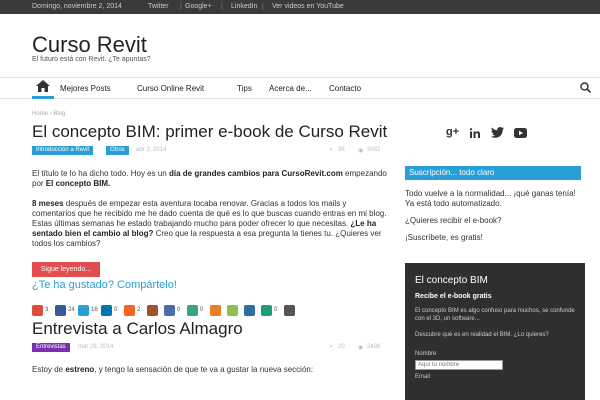 The image size is (600, 400). Describe the element at coordinates (129, 310) in the screenshot. I see `blogger-share-icon` at that location.